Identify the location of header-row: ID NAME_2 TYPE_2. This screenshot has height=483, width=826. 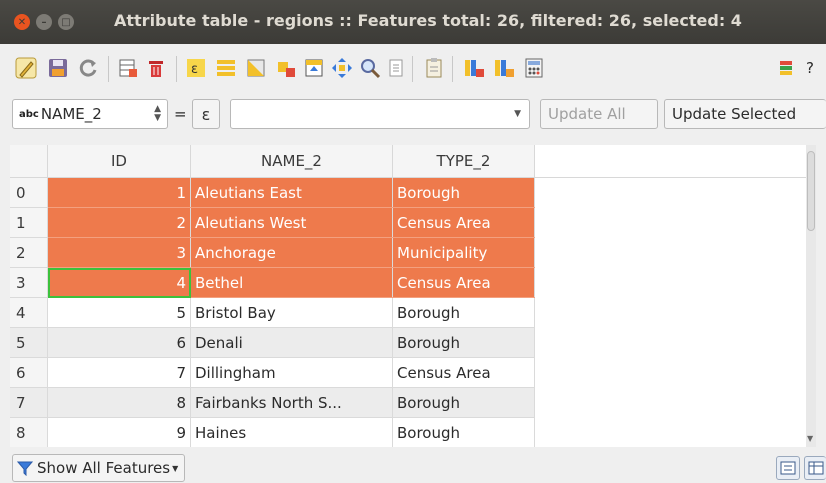
(410, 161).